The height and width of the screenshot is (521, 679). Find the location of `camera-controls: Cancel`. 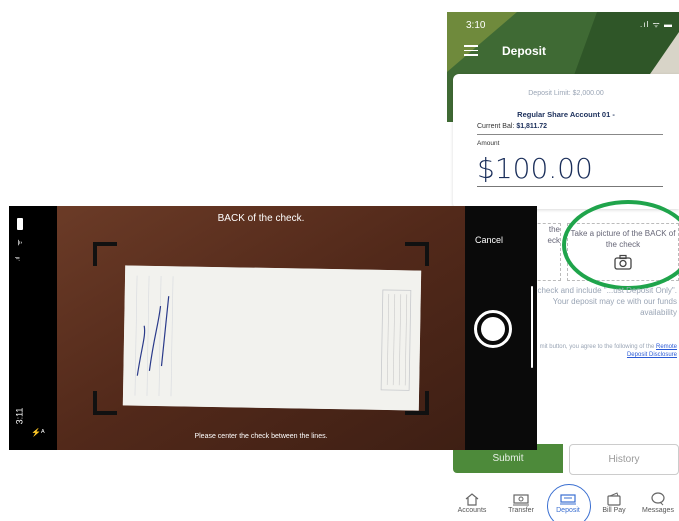

camera-controls: Cancel is located at coordinates (501, 328).